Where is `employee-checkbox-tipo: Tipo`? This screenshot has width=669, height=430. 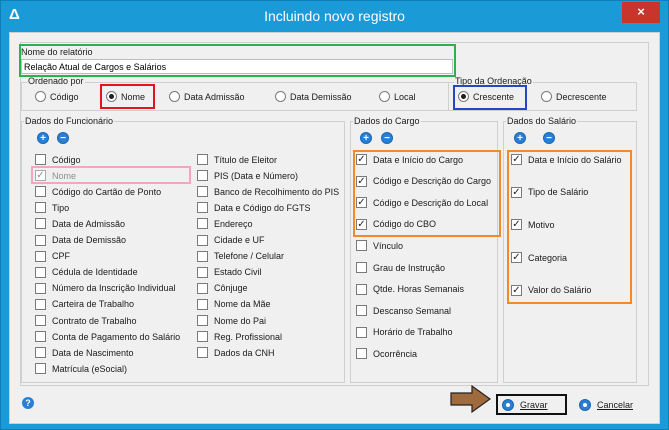 employee-checkbox-tipo: Tipo is located at coordinates (52, 208).